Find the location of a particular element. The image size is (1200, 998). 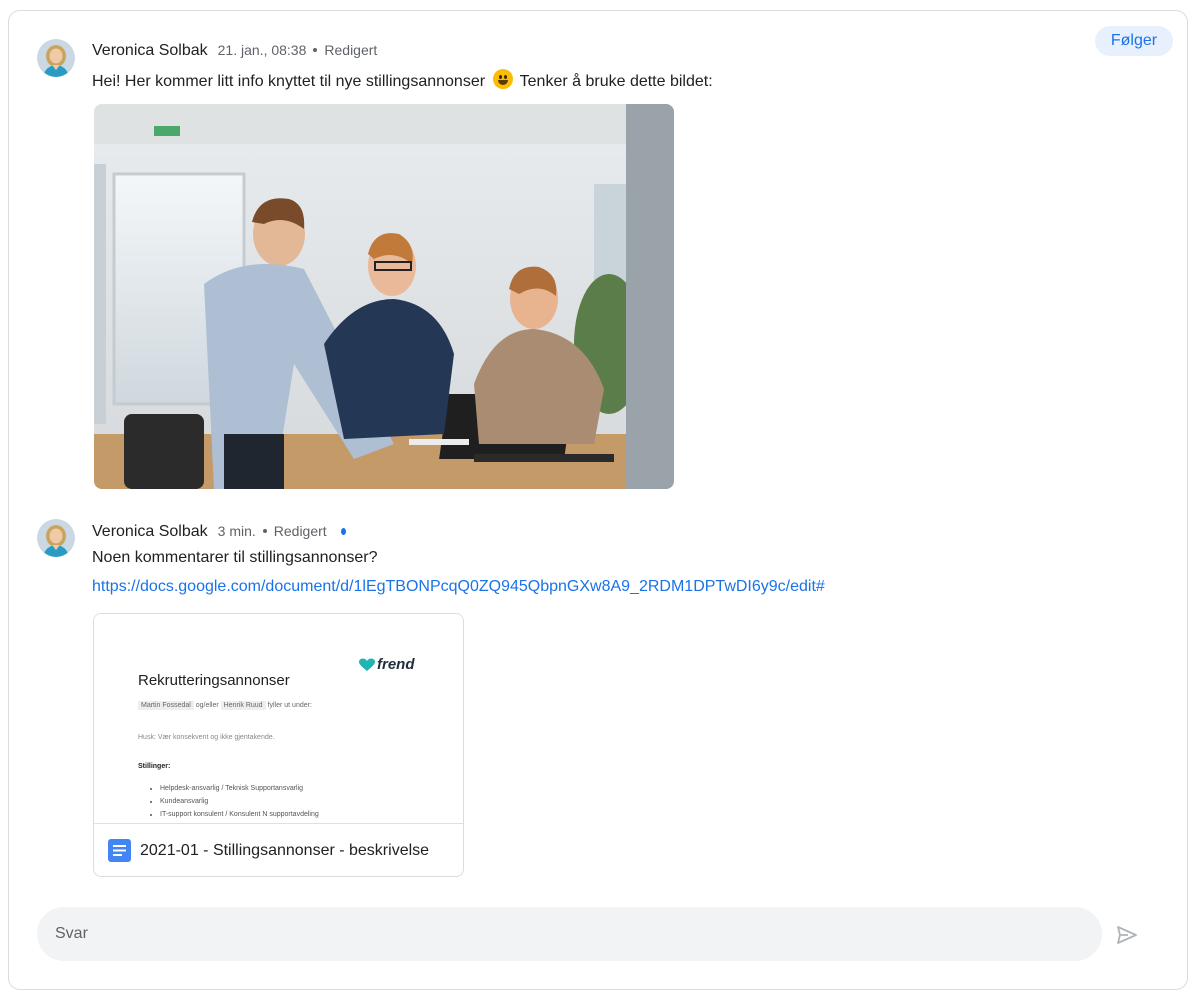

preview-chip-suffix: fyller ut under: is located at coordinates (289, 705).